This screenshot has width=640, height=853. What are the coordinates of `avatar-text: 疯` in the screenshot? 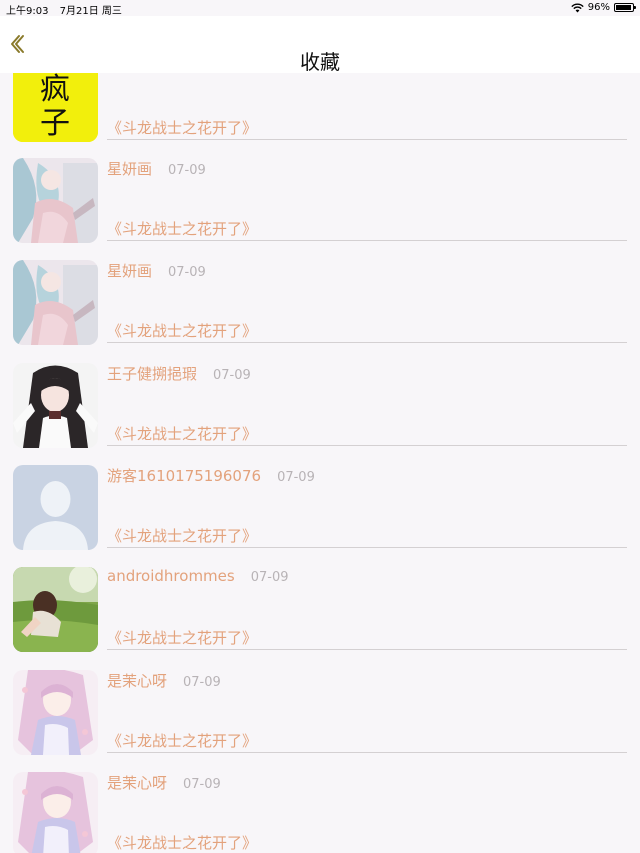 It's located at (55, 89).